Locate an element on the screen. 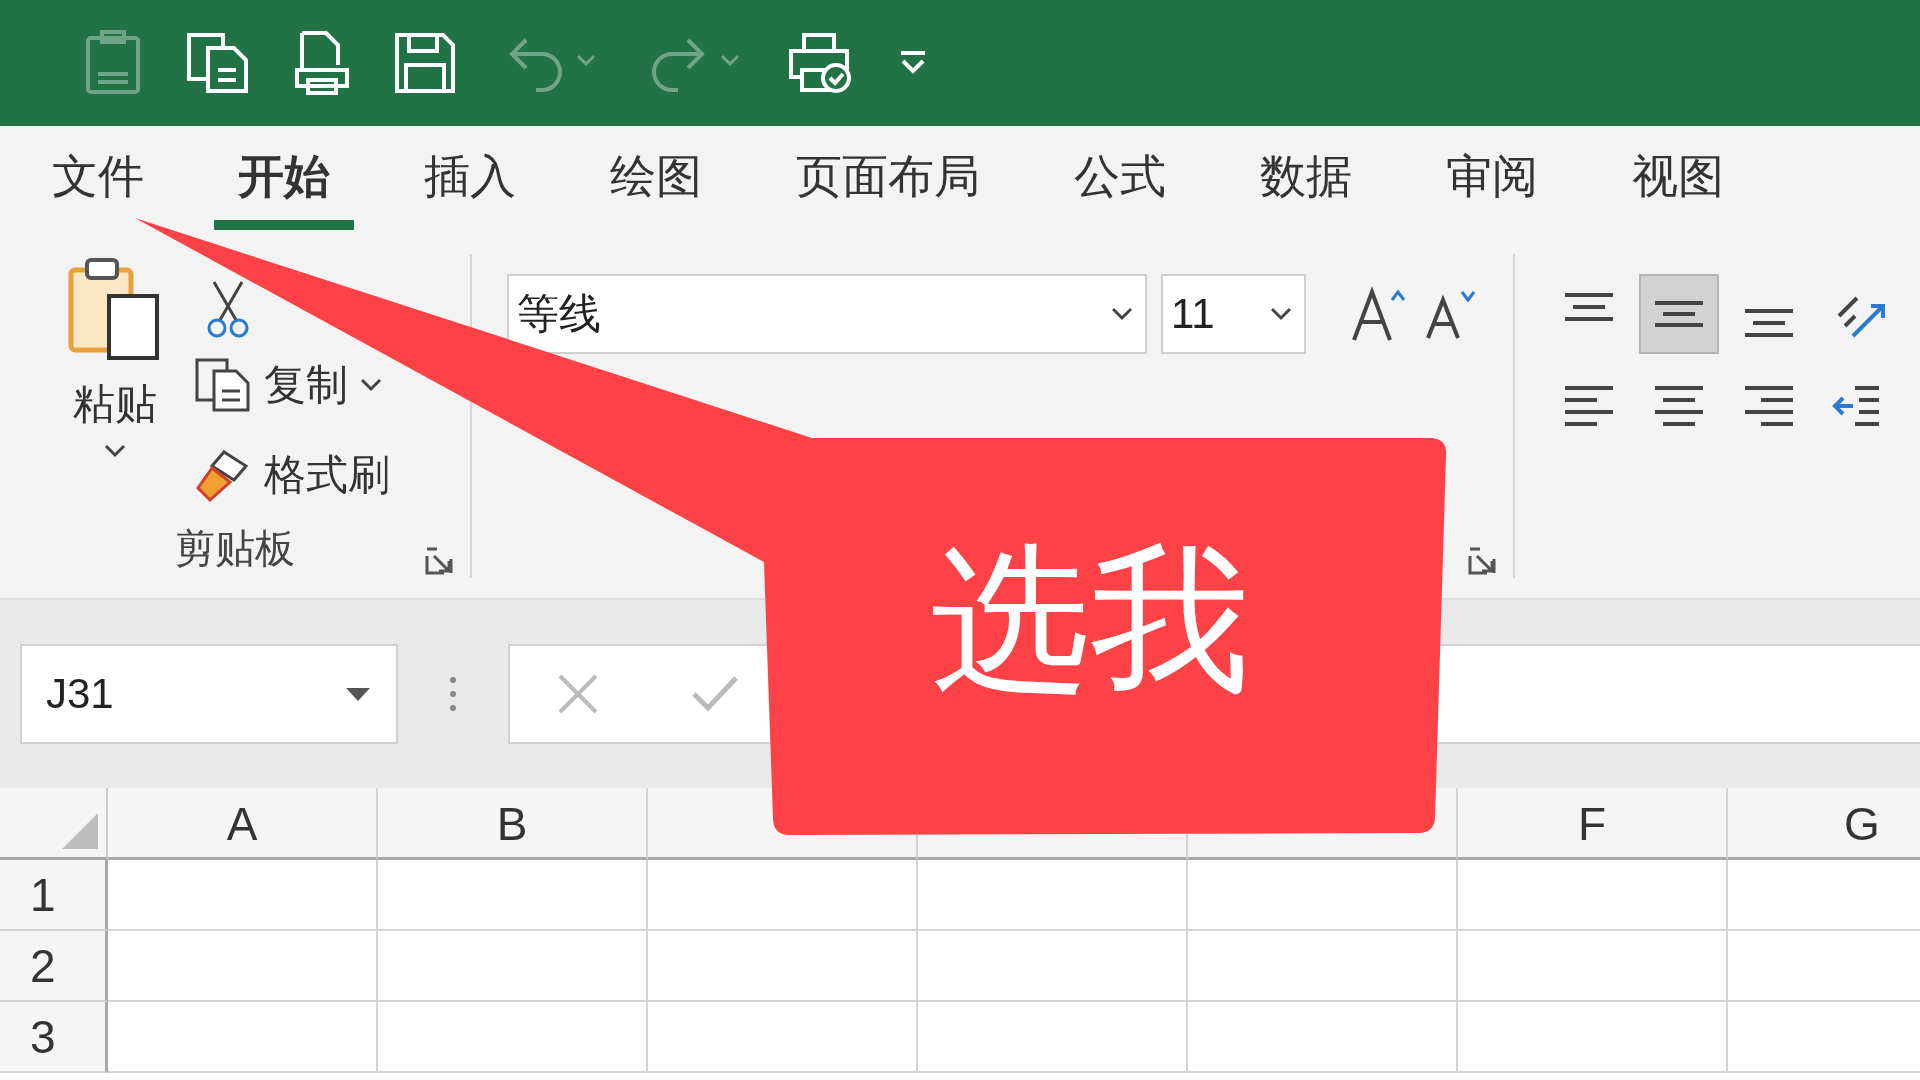 The height and width of the screenshot is (1080, 1920). select-all-corner is located at coordinates (54, 824).